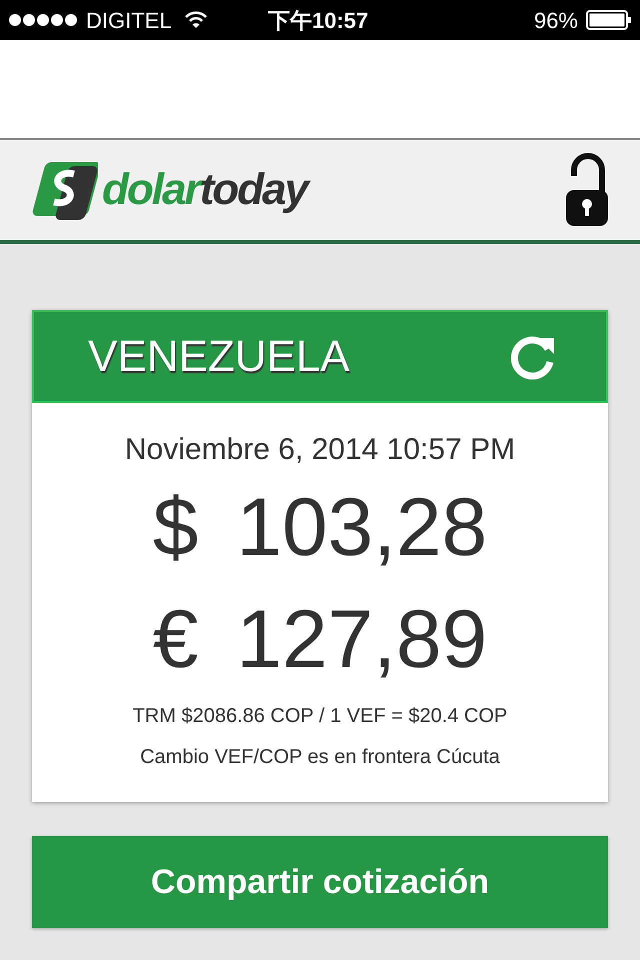 The width and height of the screenshot is (640, 960). Describe the element at coordinates (320, 757) in the screenshot. I see `rate-note: Cambio VEF/COP es en frontera Cúcuta` at that location.